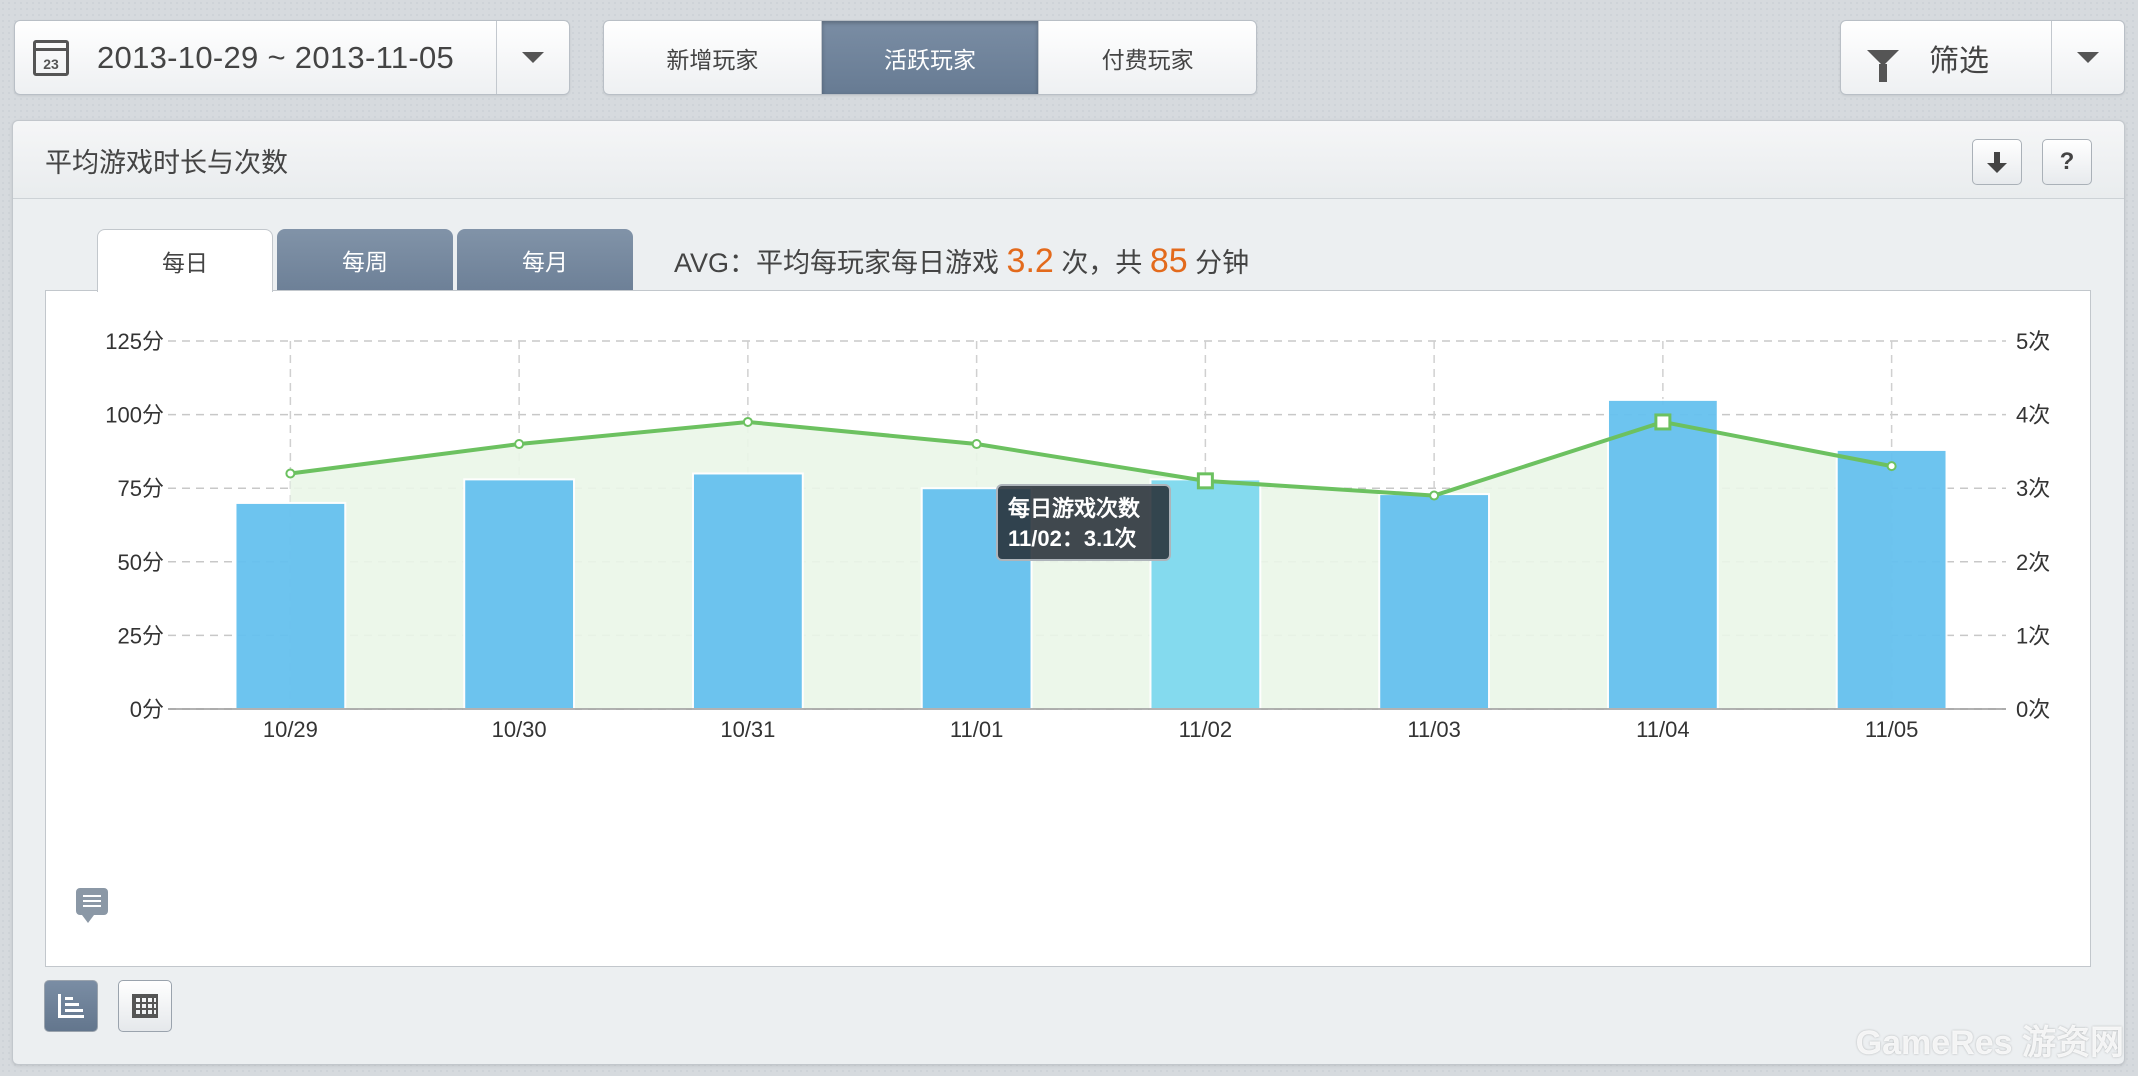  I want to click on player-type-tabs: 新增玩家 活跃玩家 付费玩家, so click(930, 57).